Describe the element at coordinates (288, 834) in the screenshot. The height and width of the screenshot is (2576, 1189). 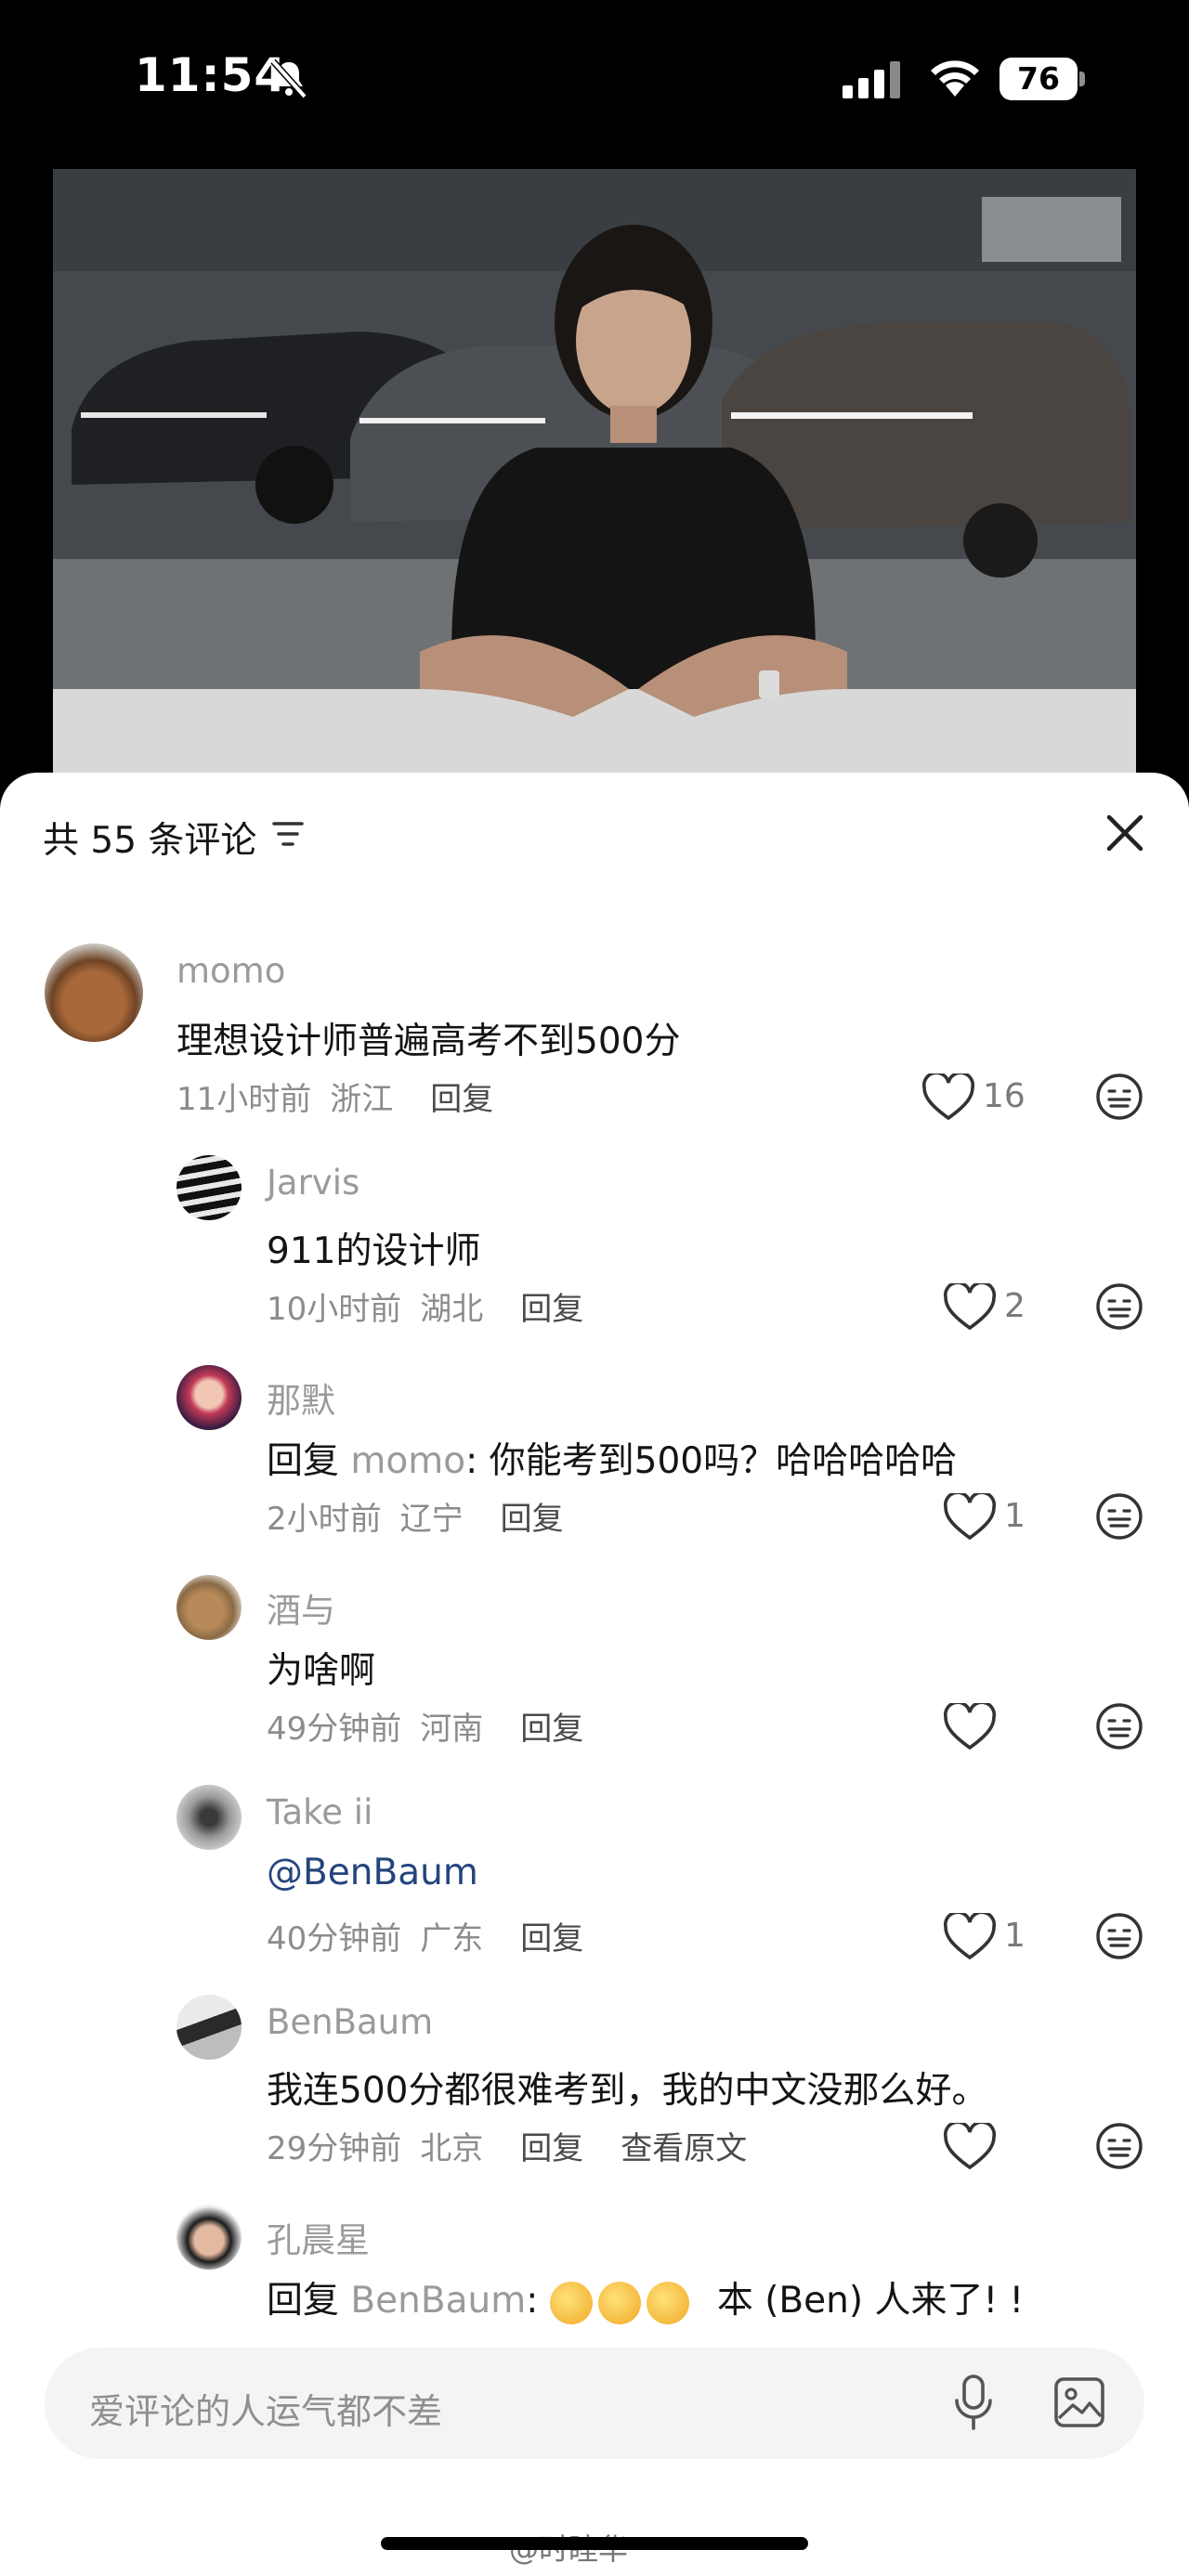
I see `sort-filter-icon` at that location.